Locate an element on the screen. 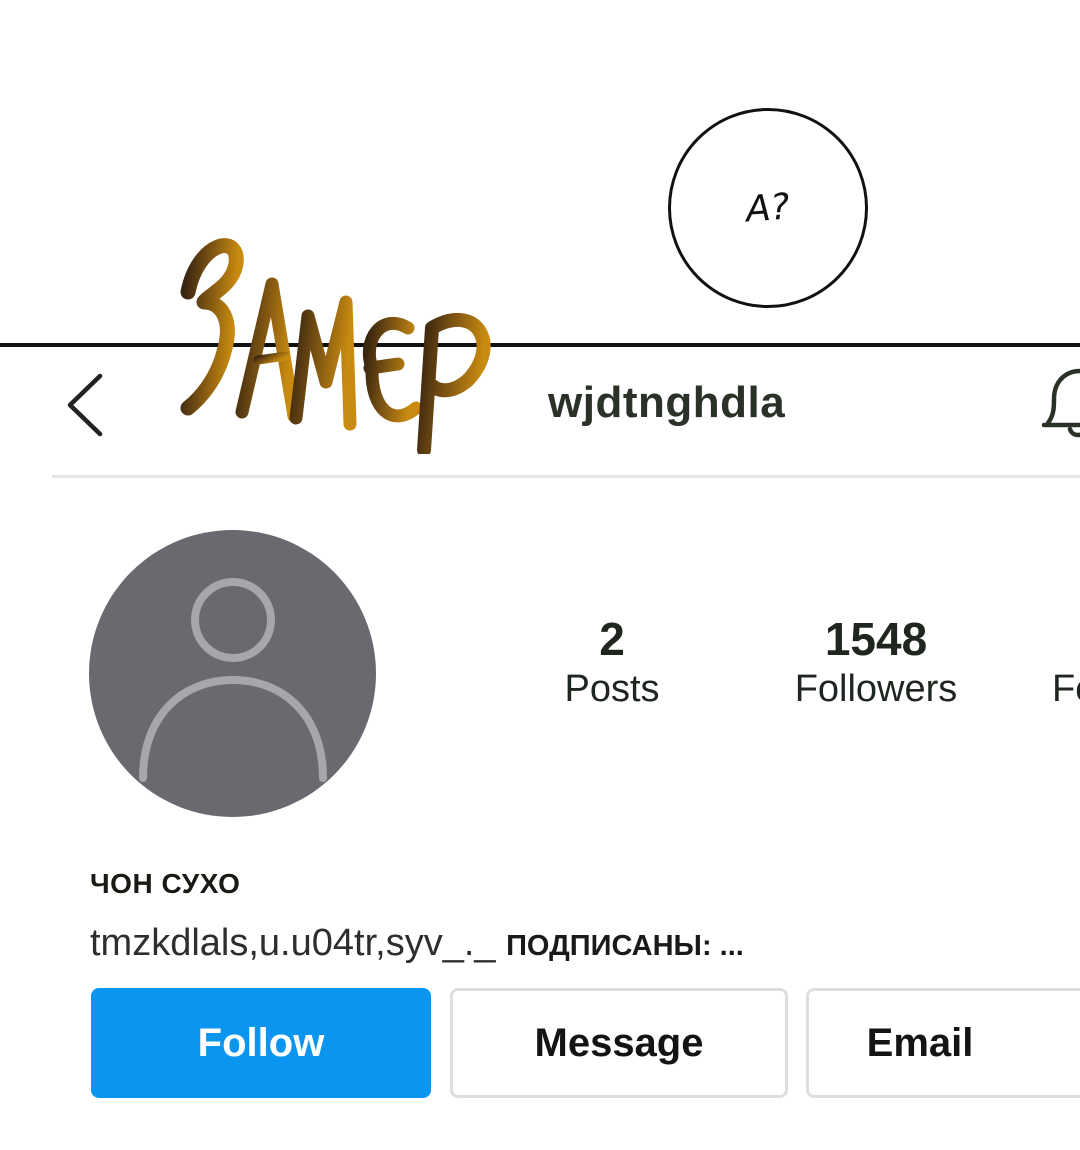 This screenshot has width=1080, height=1150. stat-posts-count: 2 is located at coordinates (612, 639).